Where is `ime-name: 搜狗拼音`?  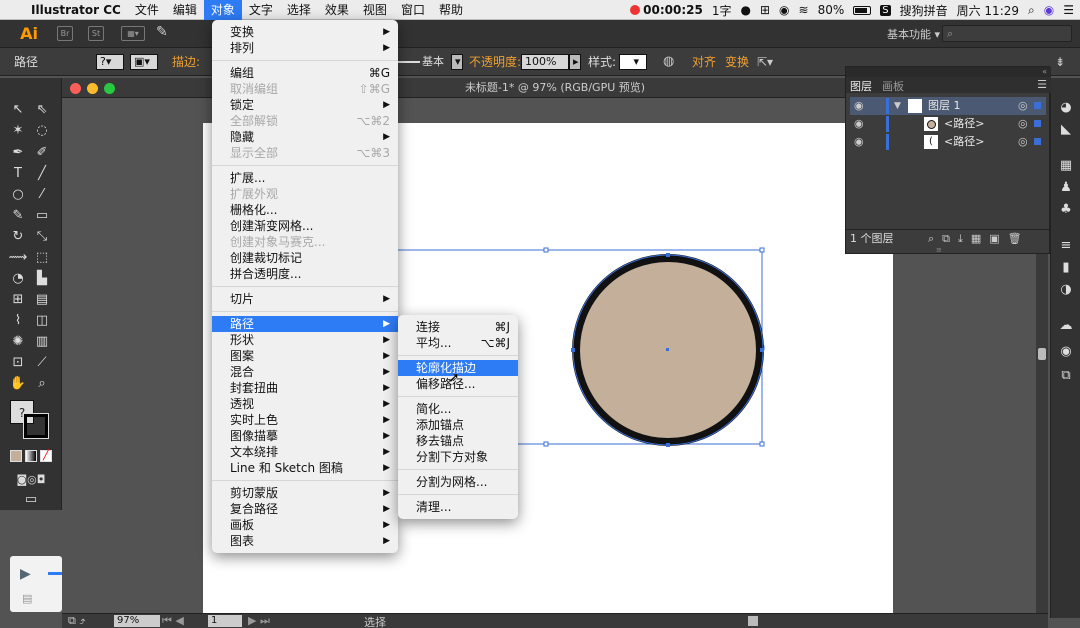 ime-name: 搜狗拼音 is located at coordinates (924, 10).